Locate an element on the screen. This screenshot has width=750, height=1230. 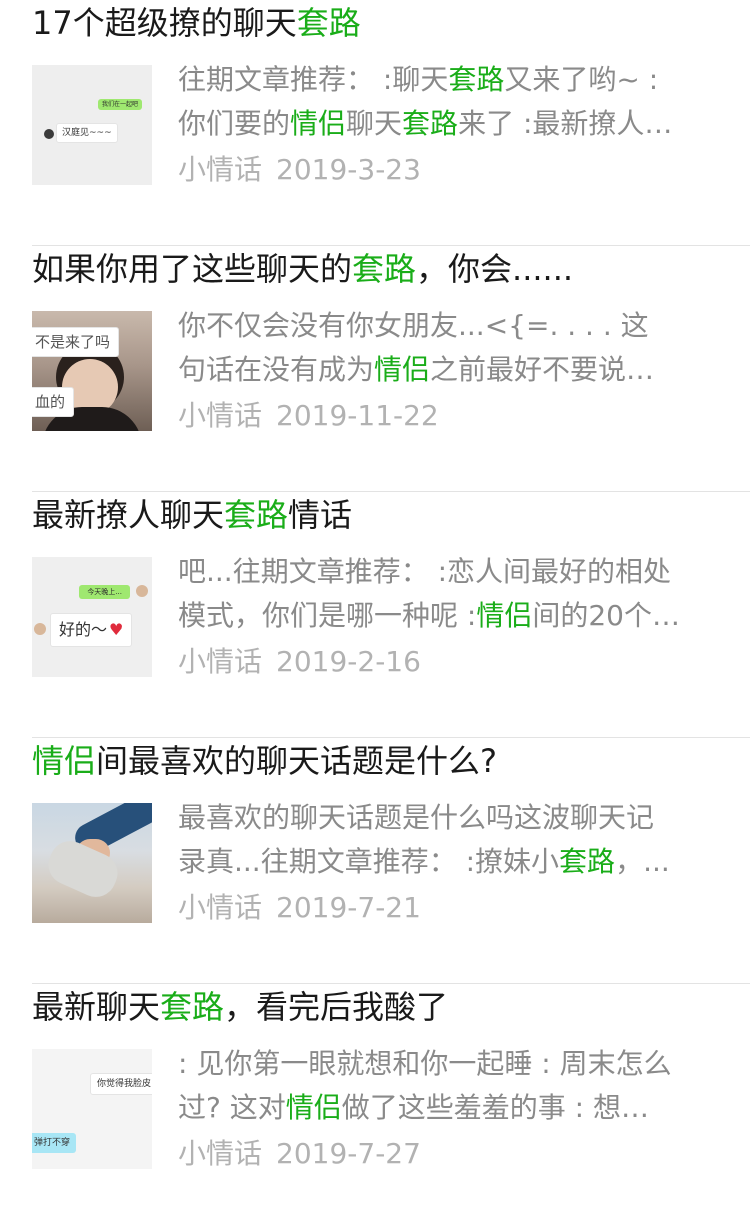
article-date: 2019-11-22 is located at coordinates (357, 415).